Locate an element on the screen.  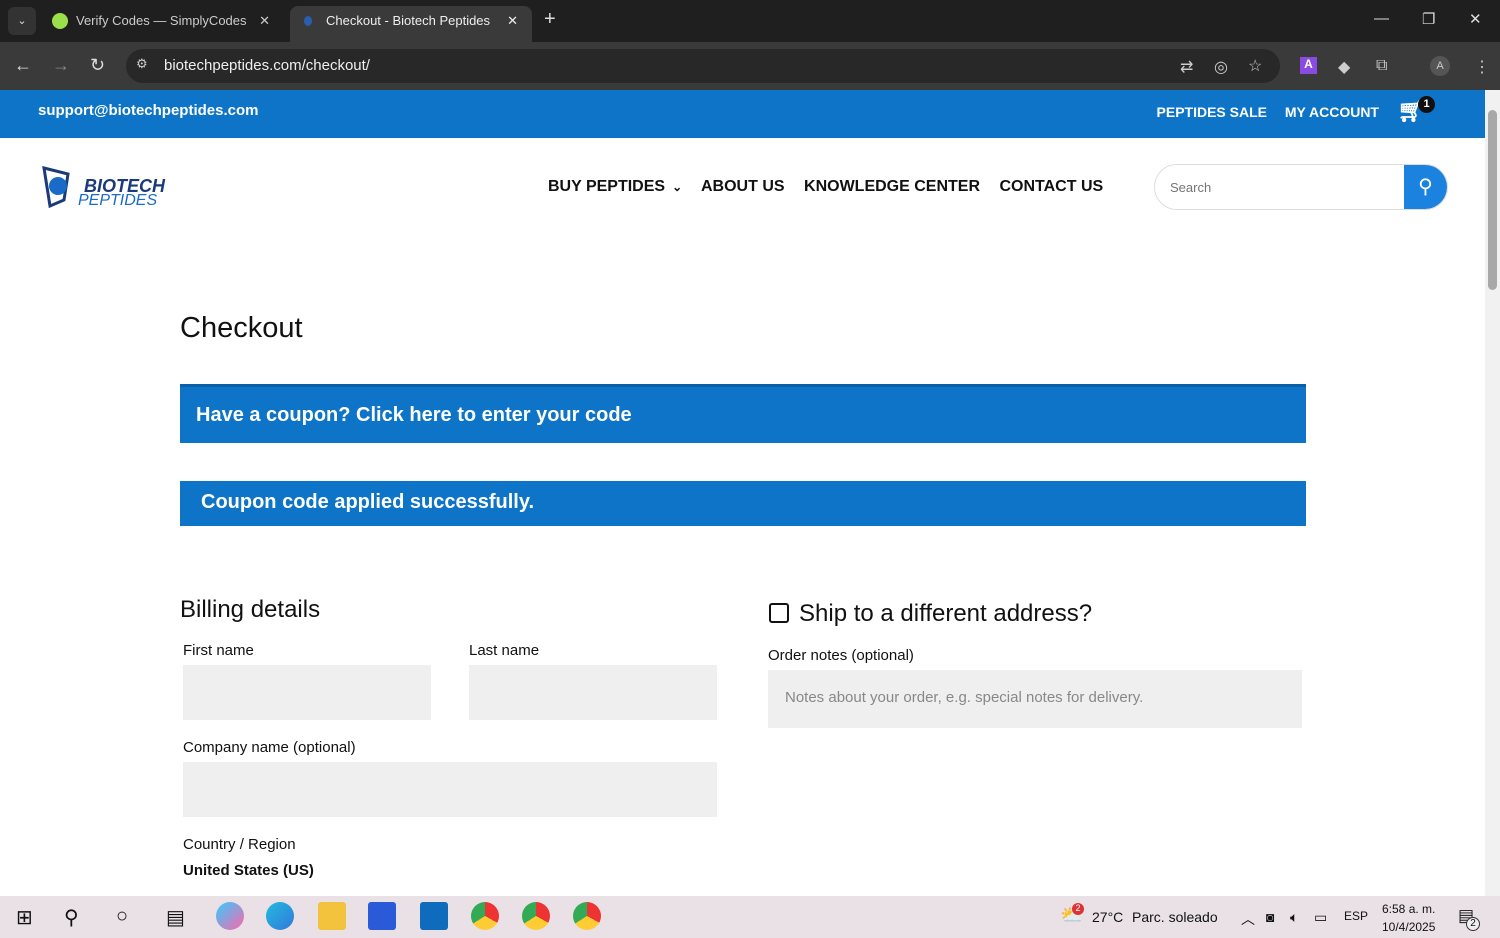
chevron-down-icon: ⌄ is located at coordinates (677, 187).